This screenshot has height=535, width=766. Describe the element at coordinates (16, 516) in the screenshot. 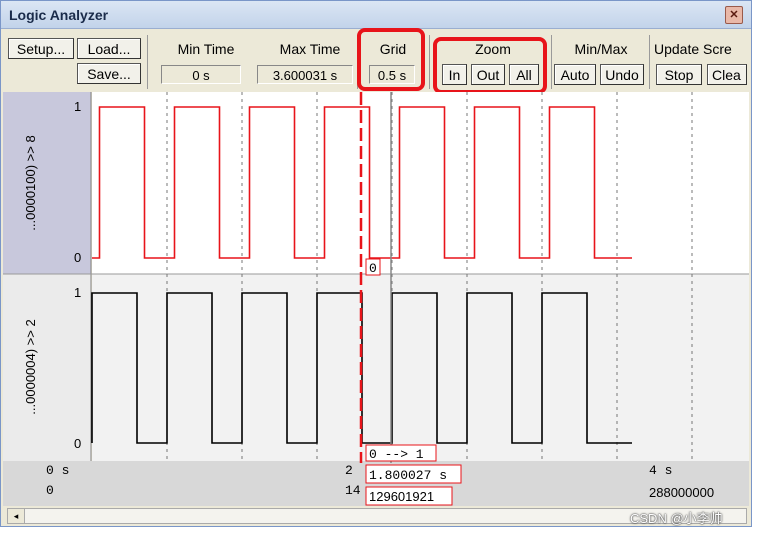

I see `scroll-left-icon: ◂` at that location.